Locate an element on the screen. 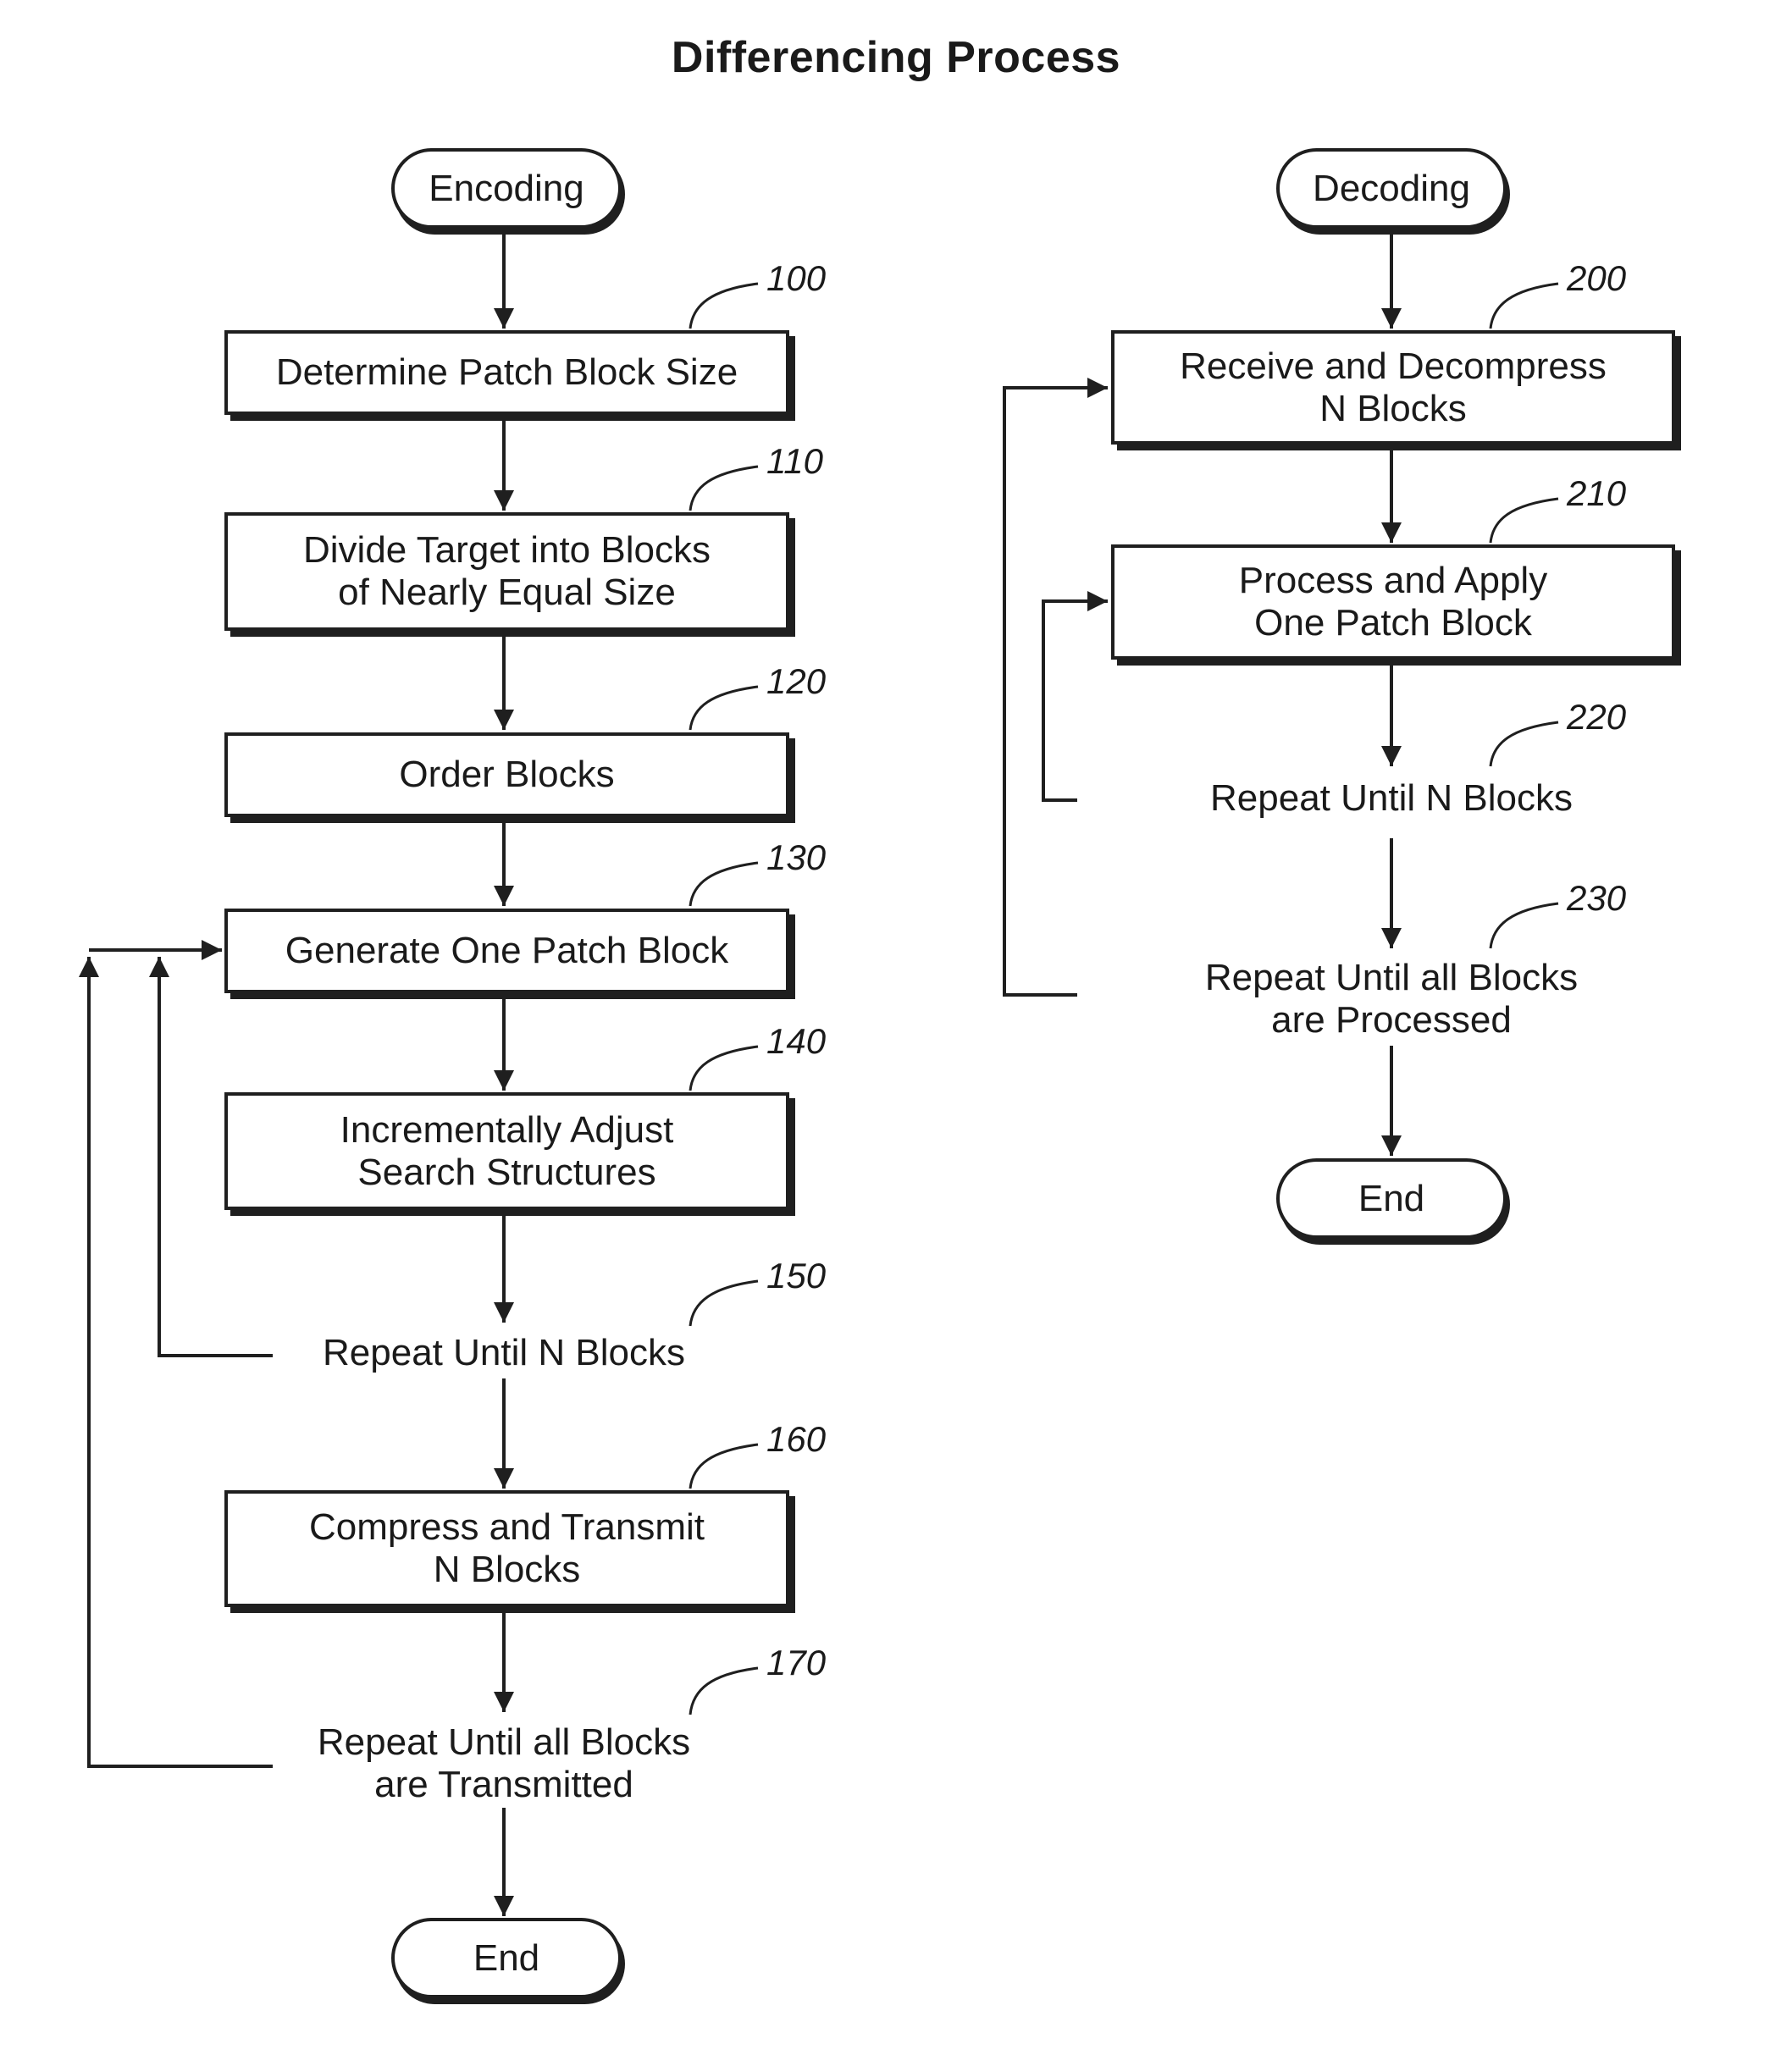 The width and height of the screenshot is (1792, 2055). step-170-repeat-until-all-transmitted: Repeat Until all Blocks are Transmitted is located at coordinates (504, 1763).